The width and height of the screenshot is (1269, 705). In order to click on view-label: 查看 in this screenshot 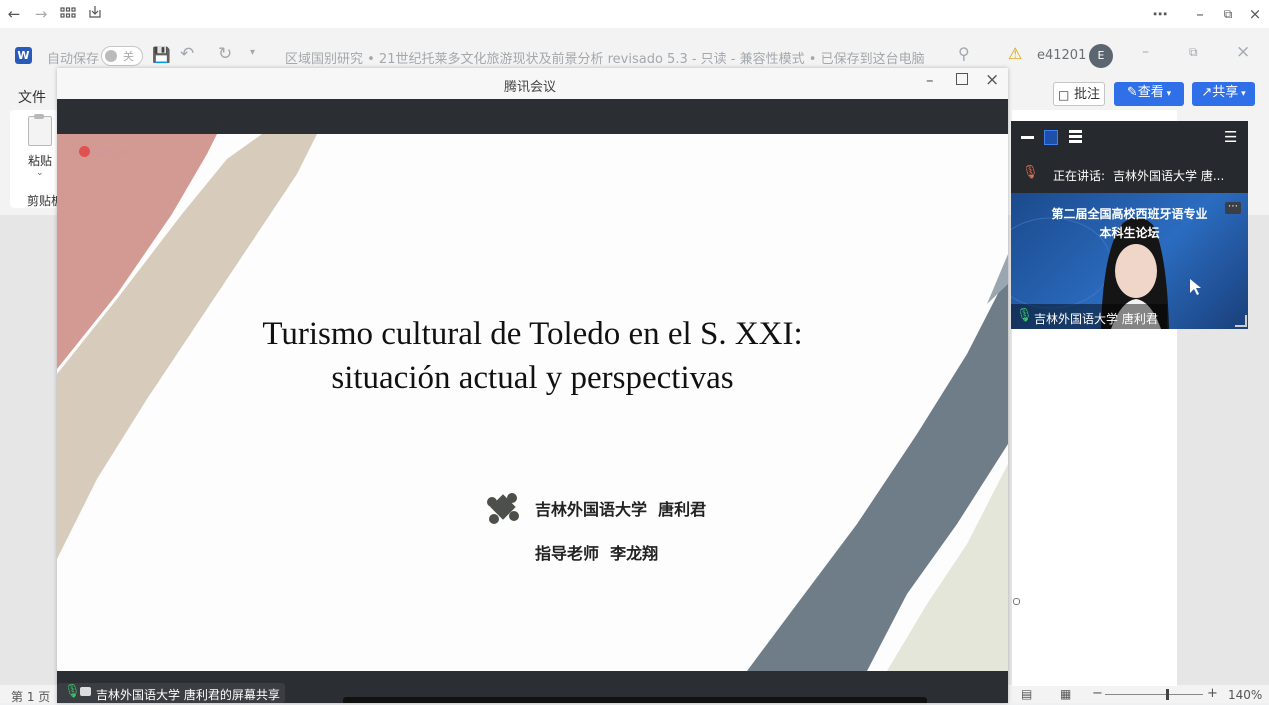, I will do `click(1150, 92)`.